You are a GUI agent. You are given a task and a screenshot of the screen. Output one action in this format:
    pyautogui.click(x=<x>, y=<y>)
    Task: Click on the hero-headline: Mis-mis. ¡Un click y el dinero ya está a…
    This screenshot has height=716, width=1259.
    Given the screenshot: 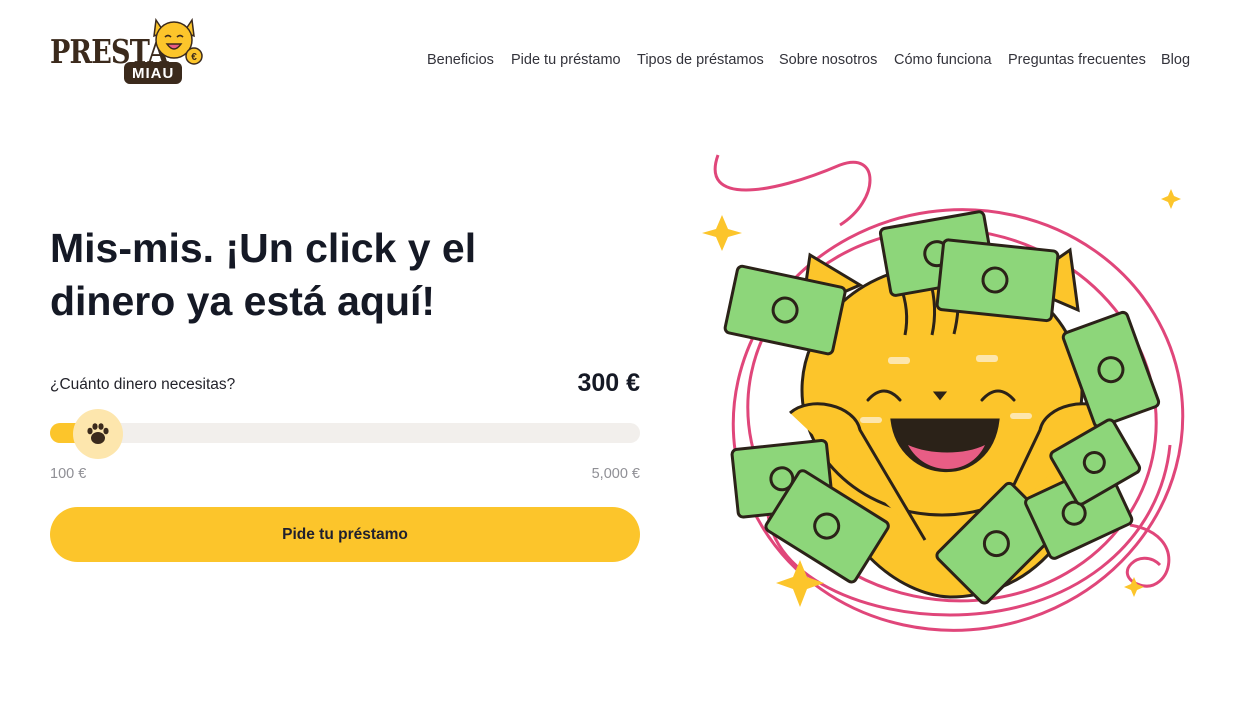 What is the action you would take?
    pyautogui.click(x=330, y=275)
    